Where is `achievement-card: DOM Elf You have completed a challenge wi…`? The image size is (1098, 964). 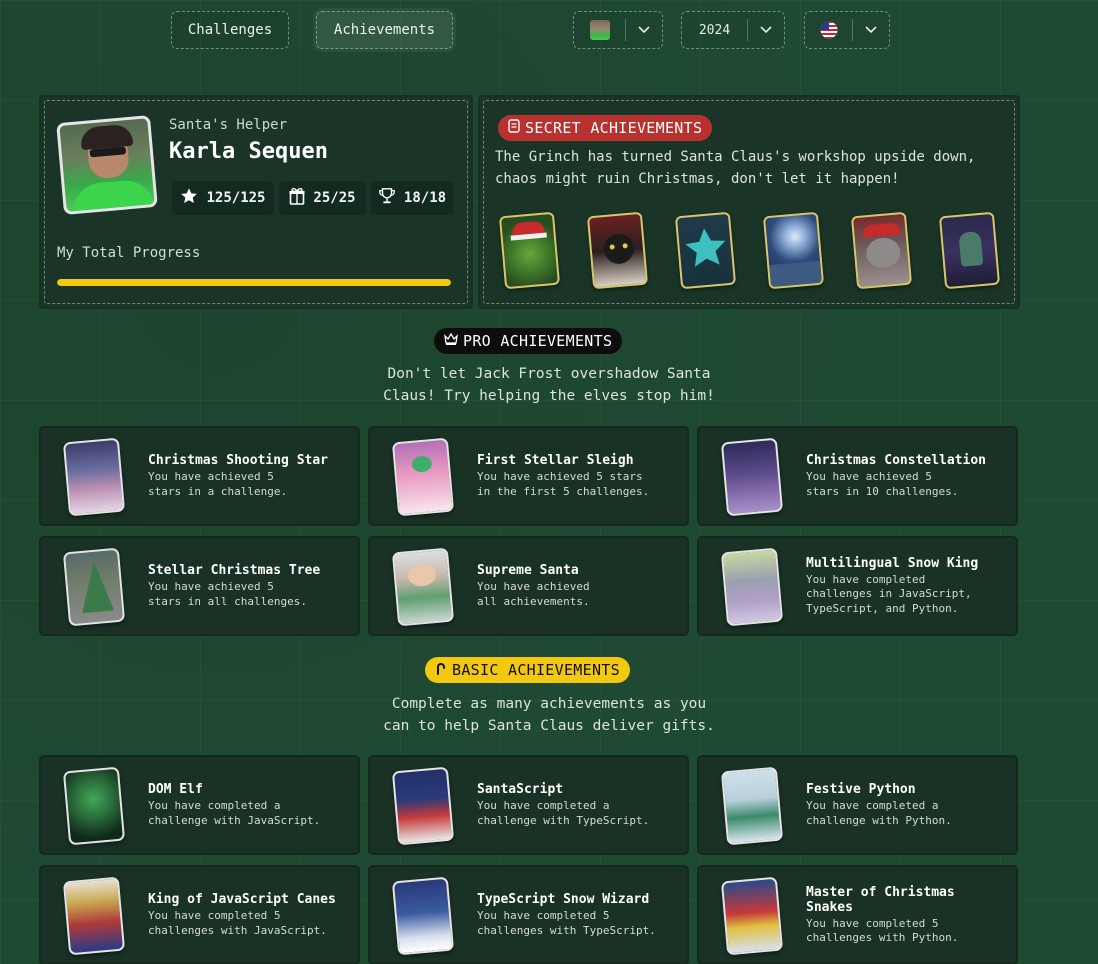
achievement-card: DOM Elf You have completed a challenge wi… is located at coordinates (199, 805).